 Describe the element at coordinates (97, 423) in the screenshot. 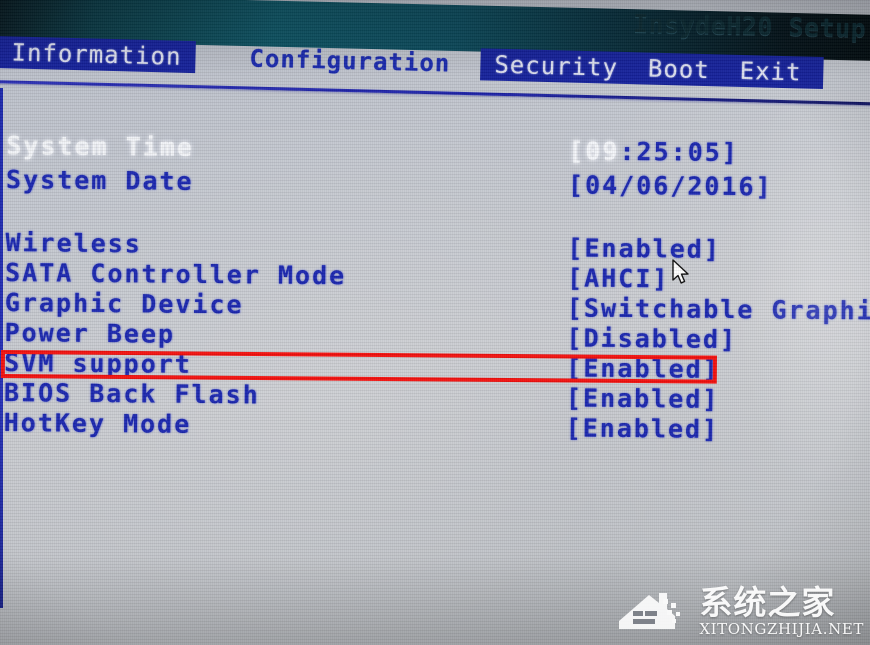

I see `setting-label-hotkey-mode: HotKey Mode` at that location.